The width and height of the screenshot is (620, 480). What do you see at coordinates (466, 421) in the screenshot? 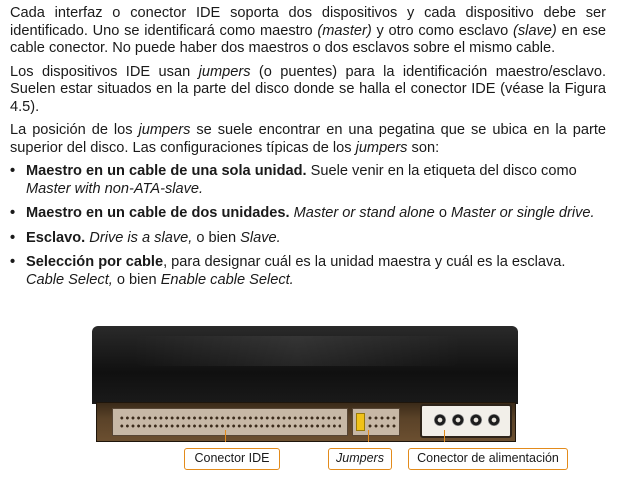
I see `power-connector` at bounding box center [466, 421].